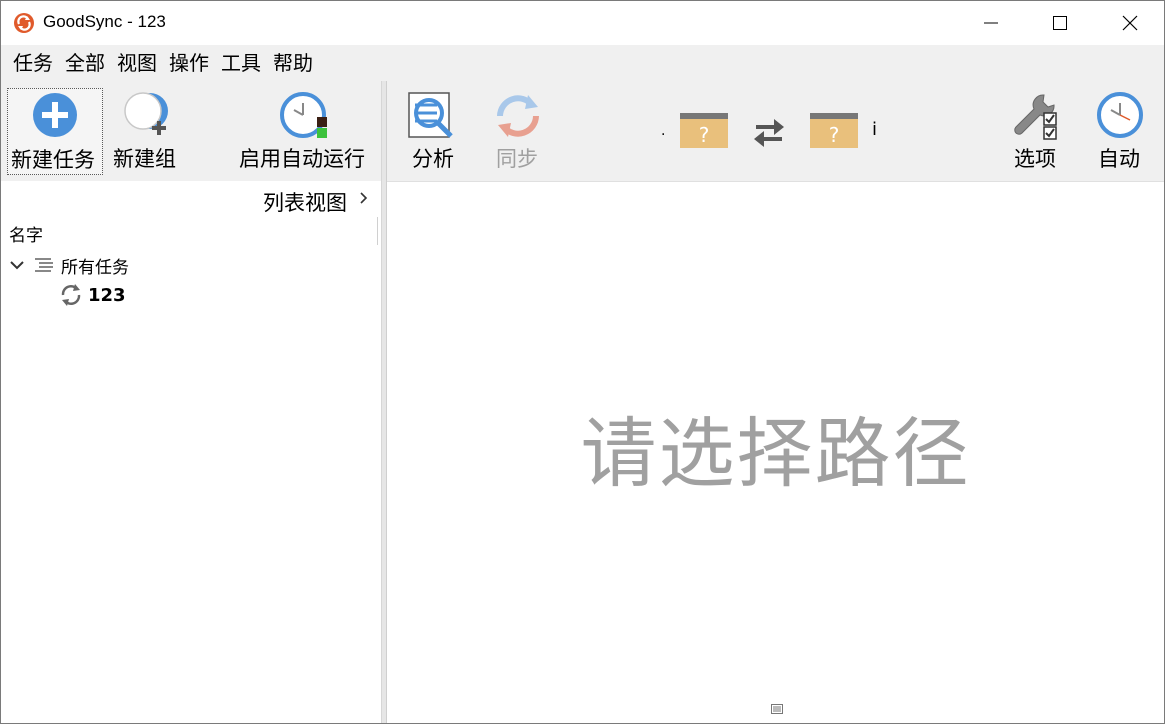  Describe the element at coordinates (1119, 159) in the screenshot. I see `auto-label: 自动` at that location.